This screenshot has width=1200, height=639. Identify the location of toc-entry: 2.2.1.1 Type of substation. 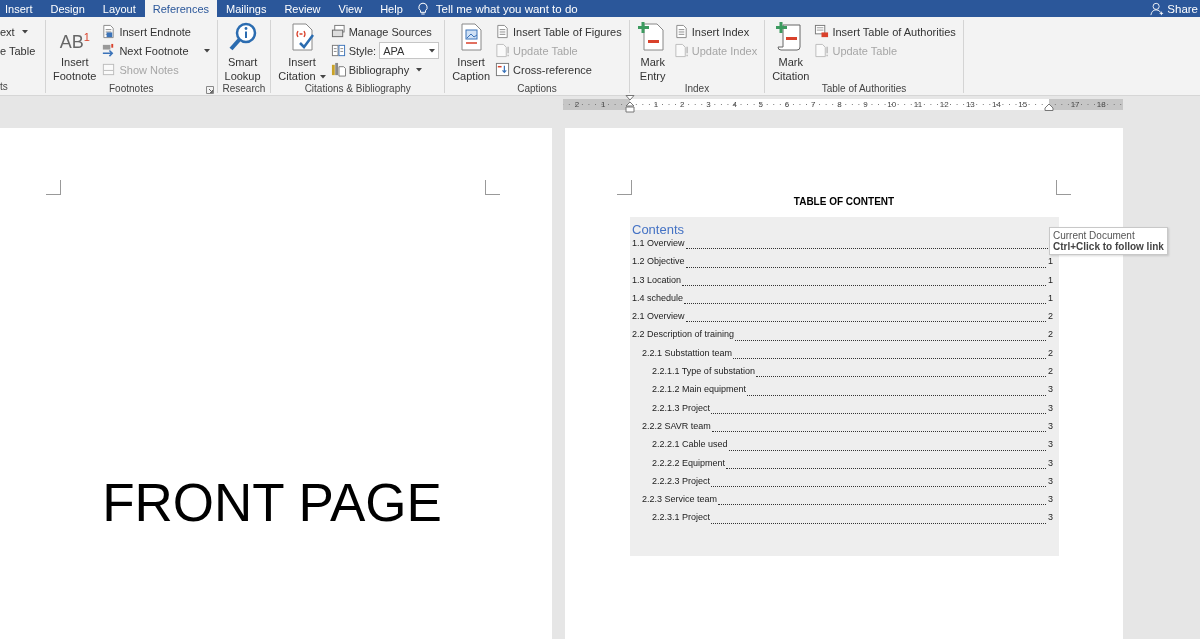
(703, 371).